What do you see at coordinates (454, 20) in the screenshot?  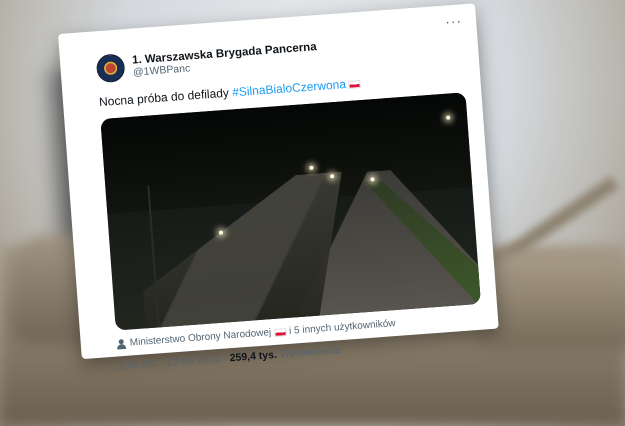 I see `more-icon: ···` at bounding box center [454, 20].